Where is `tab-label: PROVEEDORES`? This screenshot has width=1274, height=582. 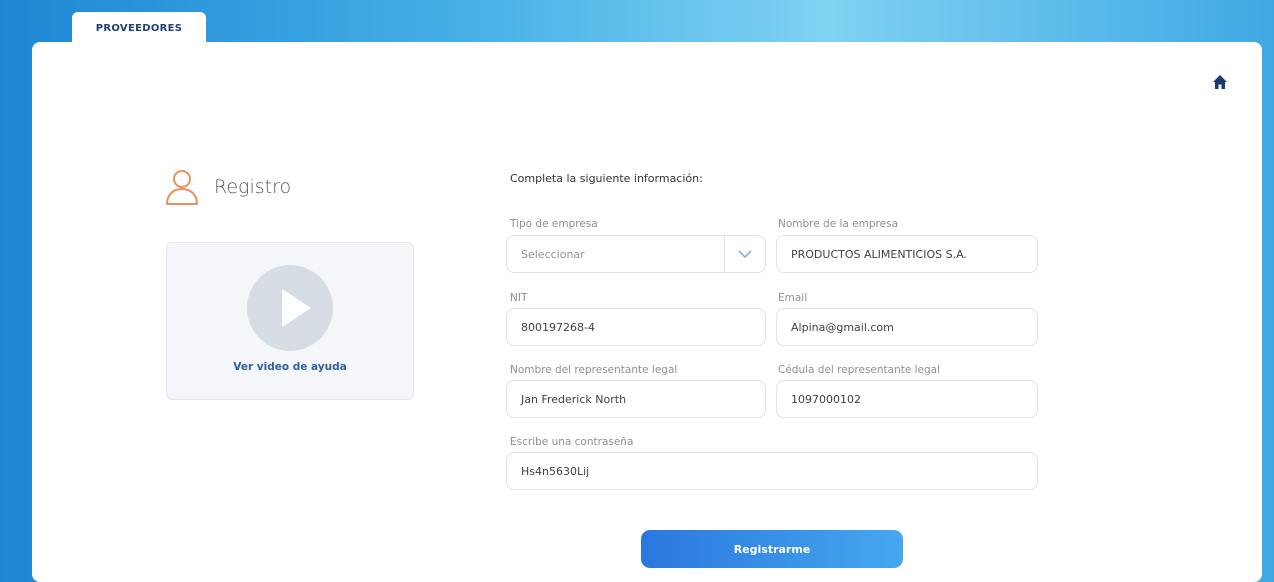
tab-label: PROVEEDORES is located at coordinates (139, 28).